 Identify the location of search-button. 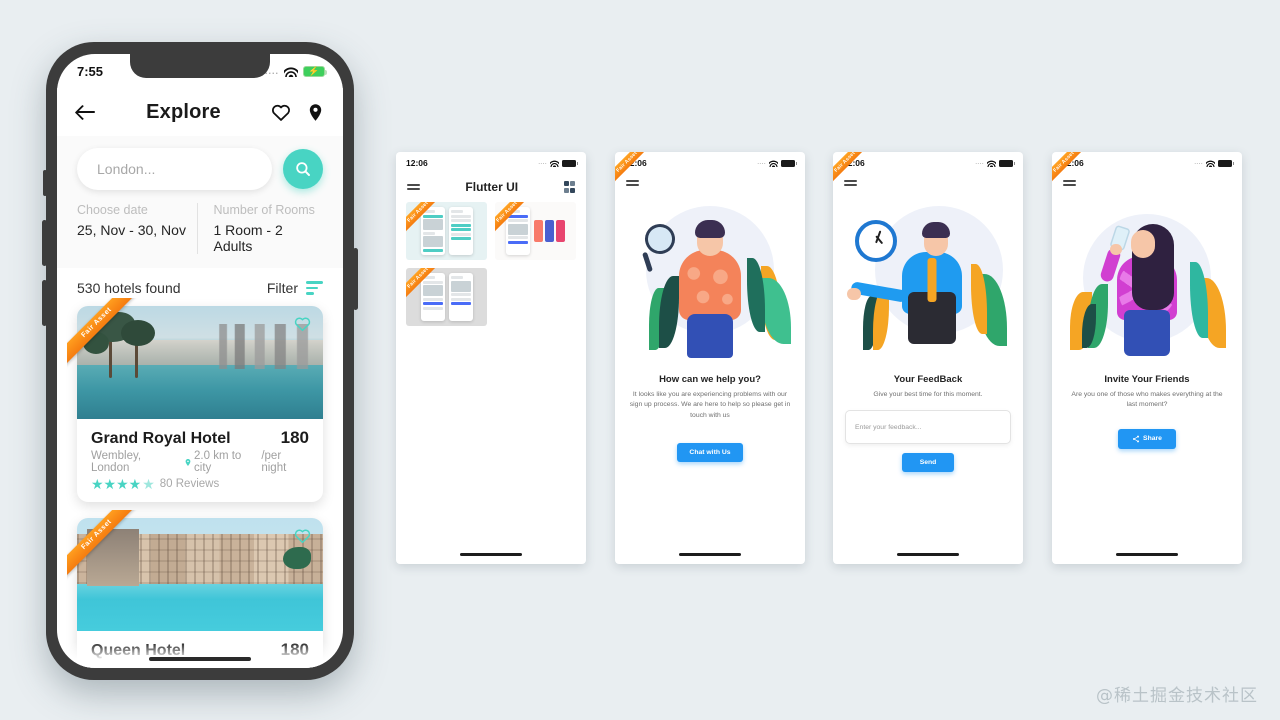
(303, 169).